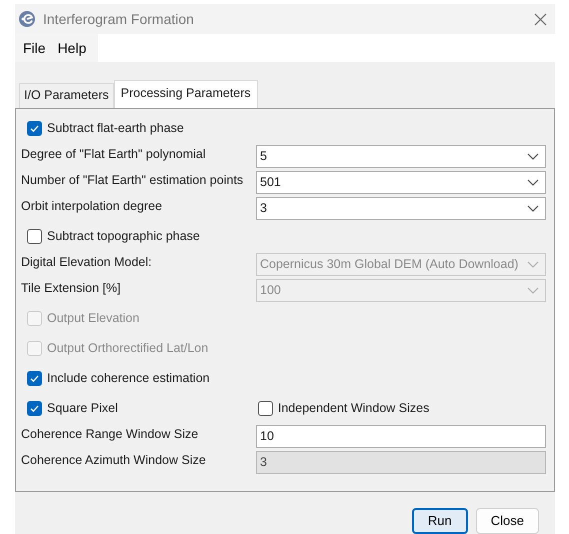  Describe the element at coordinates (128, 378) in the screenshot. I see `checkbox-label: Include coherence estimation` at that location.